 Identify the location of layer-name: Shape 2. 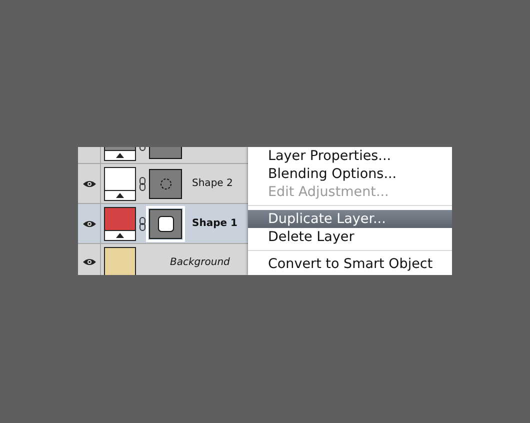
(212, 183).